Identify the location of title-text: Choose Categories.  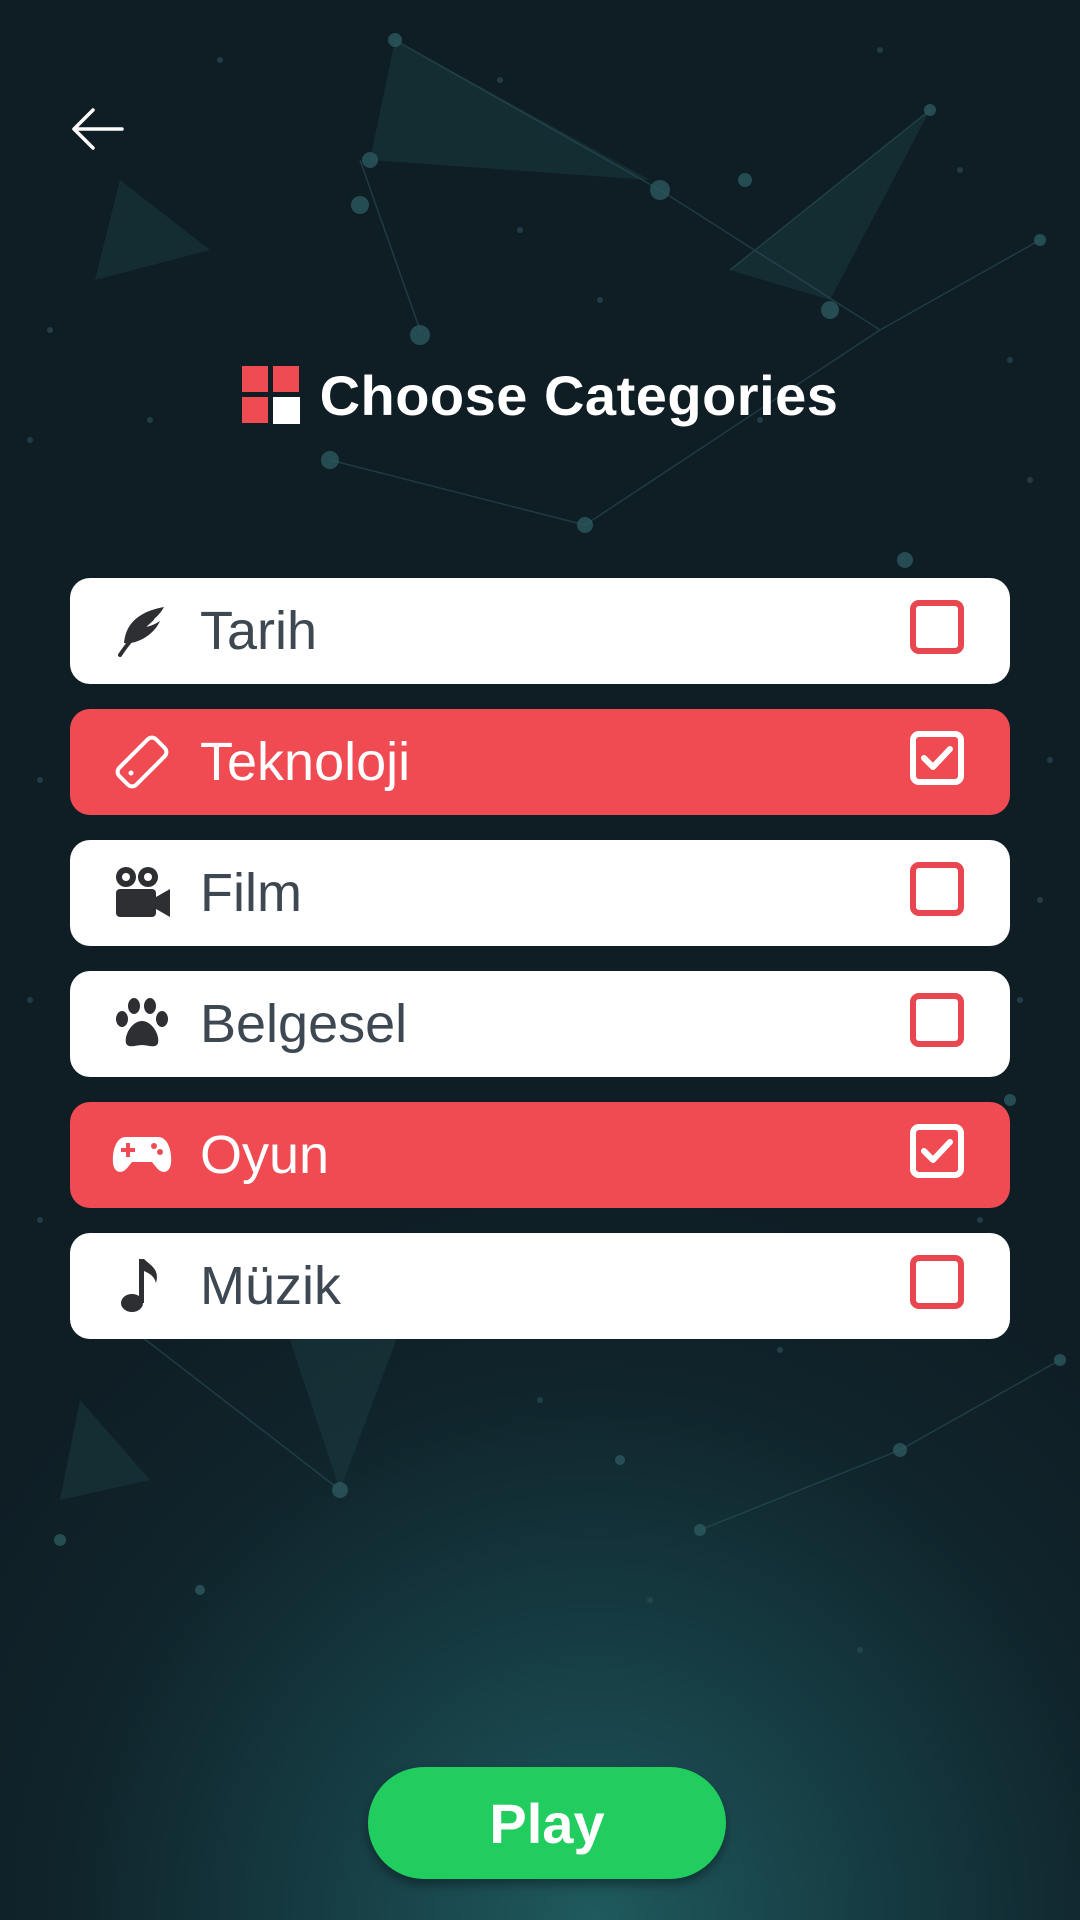
(579, 395).